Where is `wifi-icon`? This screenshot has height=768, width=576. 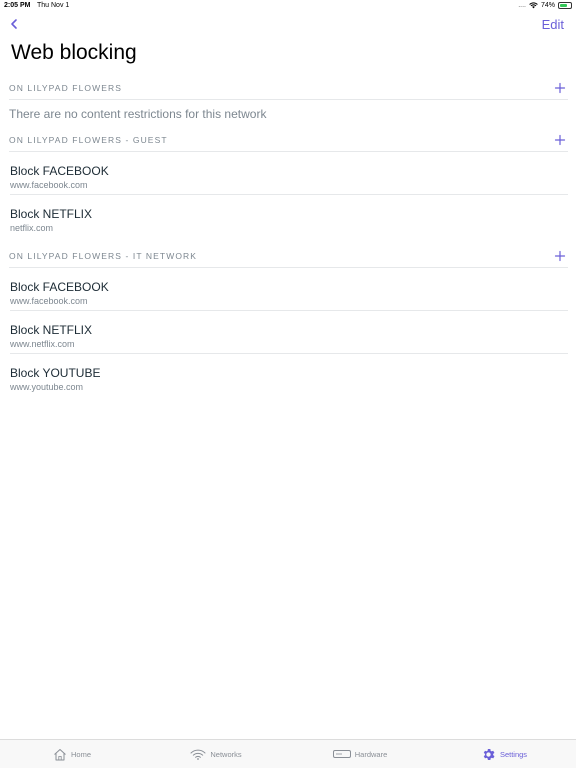 wifi-icon is located at coordinates (198, 754).